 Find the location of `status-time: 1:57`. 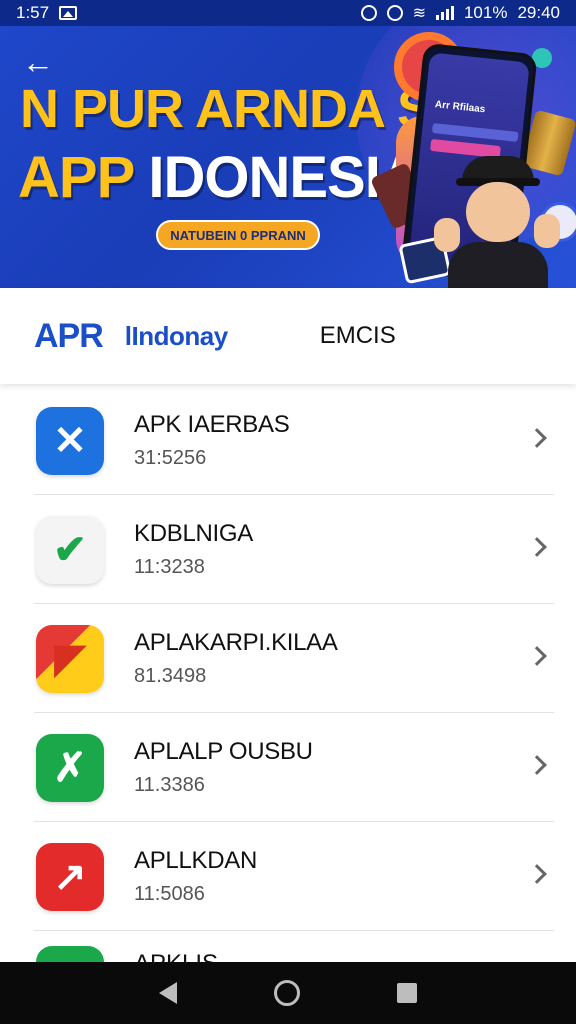

status-time: 1:57 is located at coordinates (33, 12).